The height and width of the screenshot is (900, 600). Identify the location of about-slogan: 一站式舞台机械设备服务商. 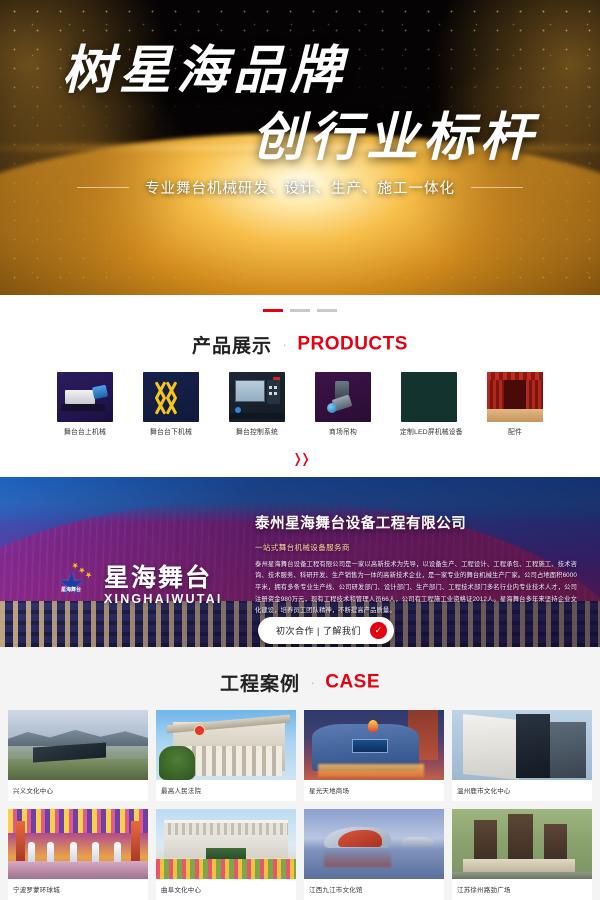
(302, 547).